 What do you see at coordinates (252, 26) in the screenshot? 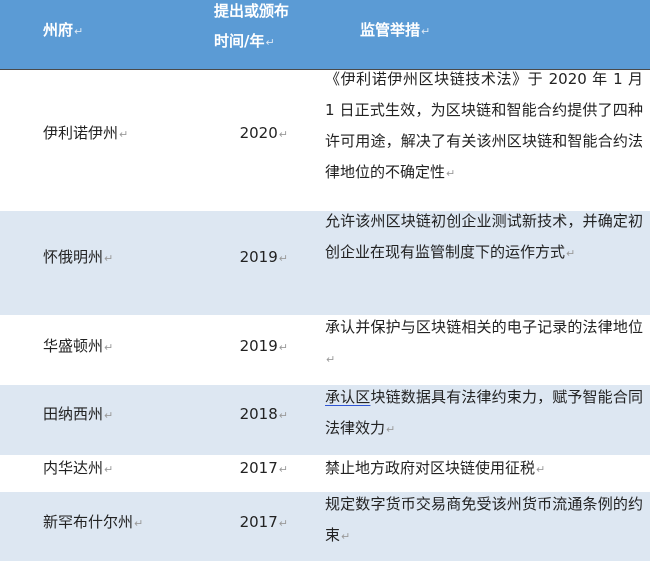
I see `header-year: 提出或颁布 时间/年↵` at bounding box center [252, 26].